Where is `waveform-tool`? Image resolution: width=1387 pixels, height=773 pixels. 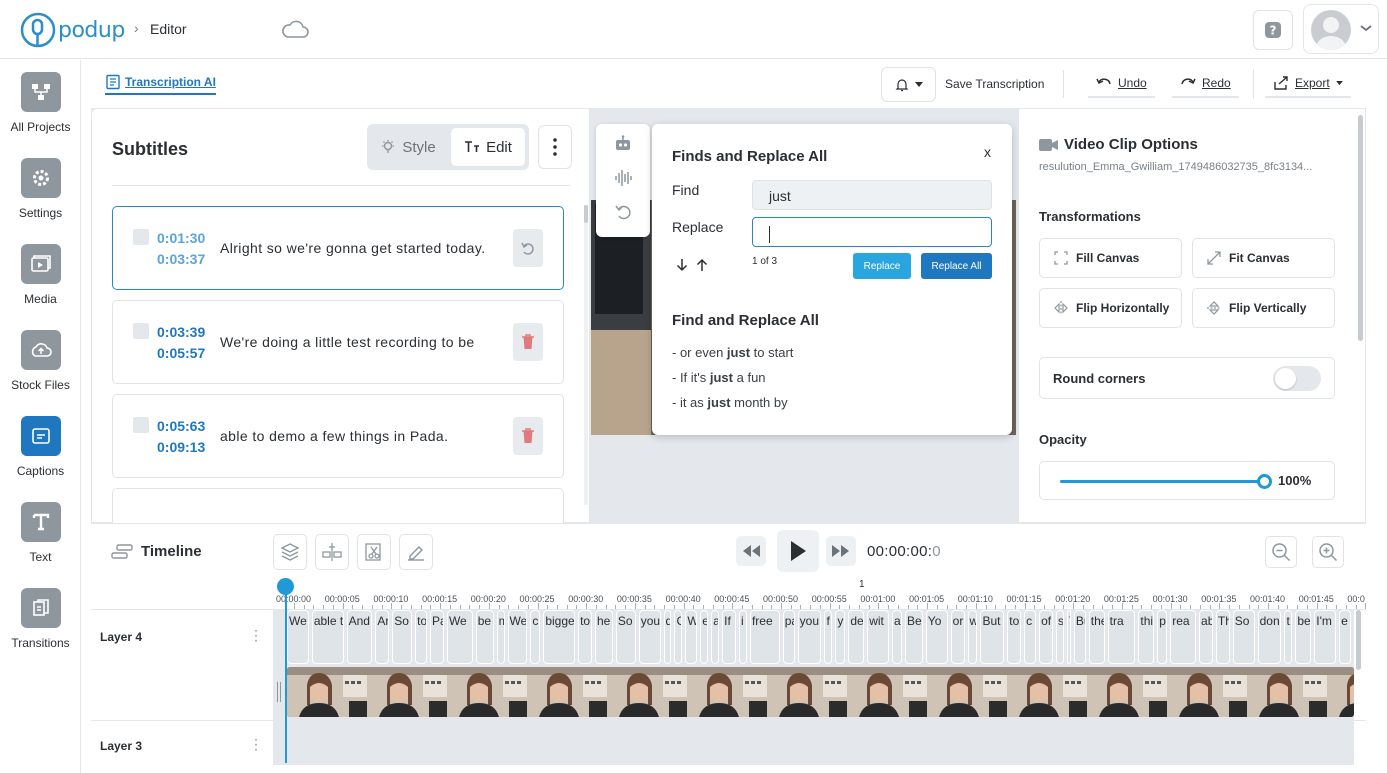 waveform-tool is located at coordinates (623, 178).